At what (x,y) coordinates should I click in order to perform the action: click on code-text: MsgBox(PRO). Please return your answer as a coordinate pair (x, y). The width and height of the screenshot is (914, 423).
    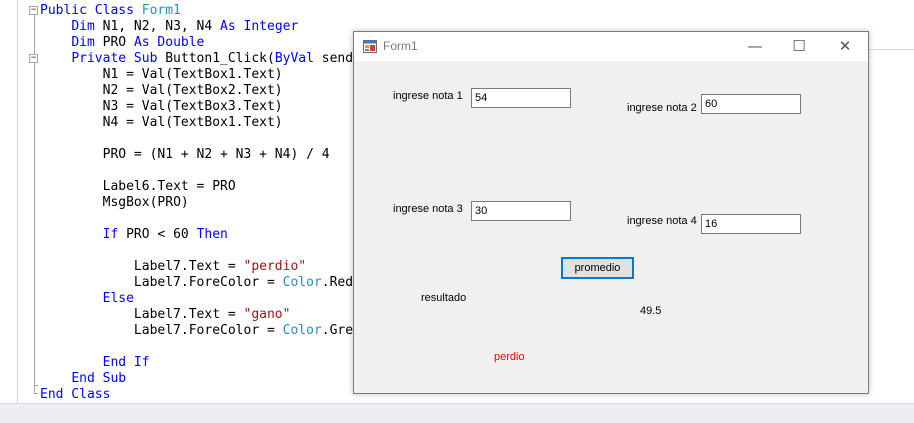
    Looking at the image, I should click on (145, 202).